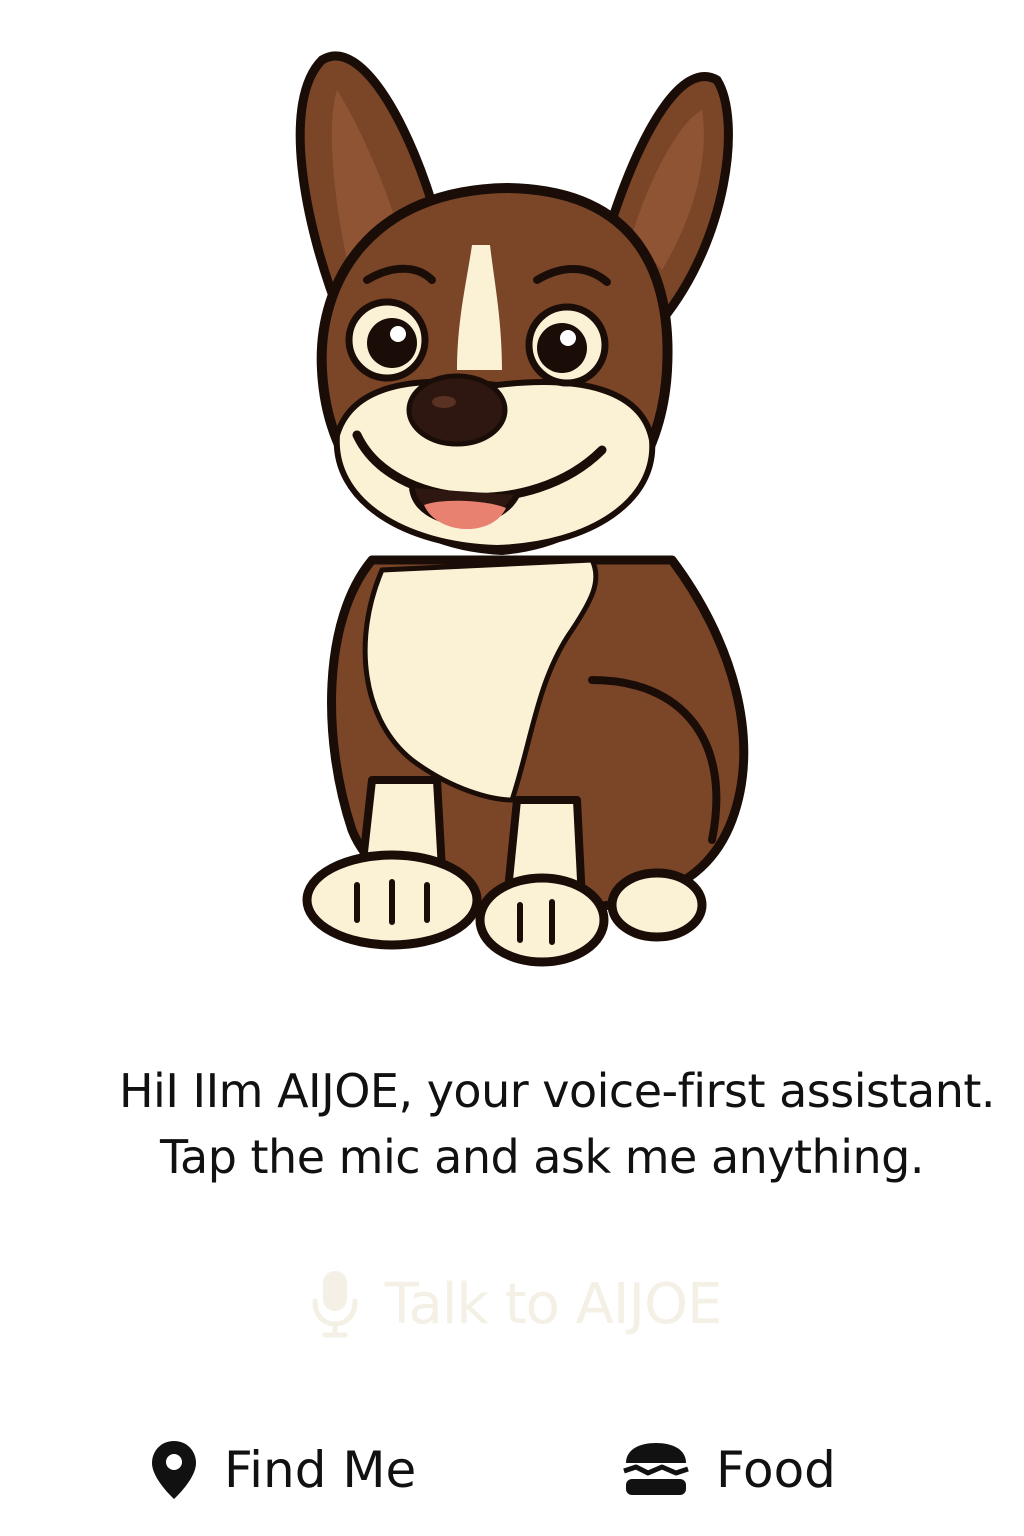 The width and height of the screenshot is (1024, 1536). Describe the element at coordinates (174, 1470) in the screenshot. I see `location-pin-icon` at that location.